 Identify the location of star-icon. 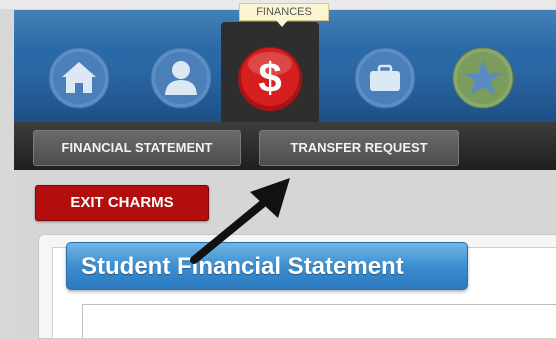
(483, 78).